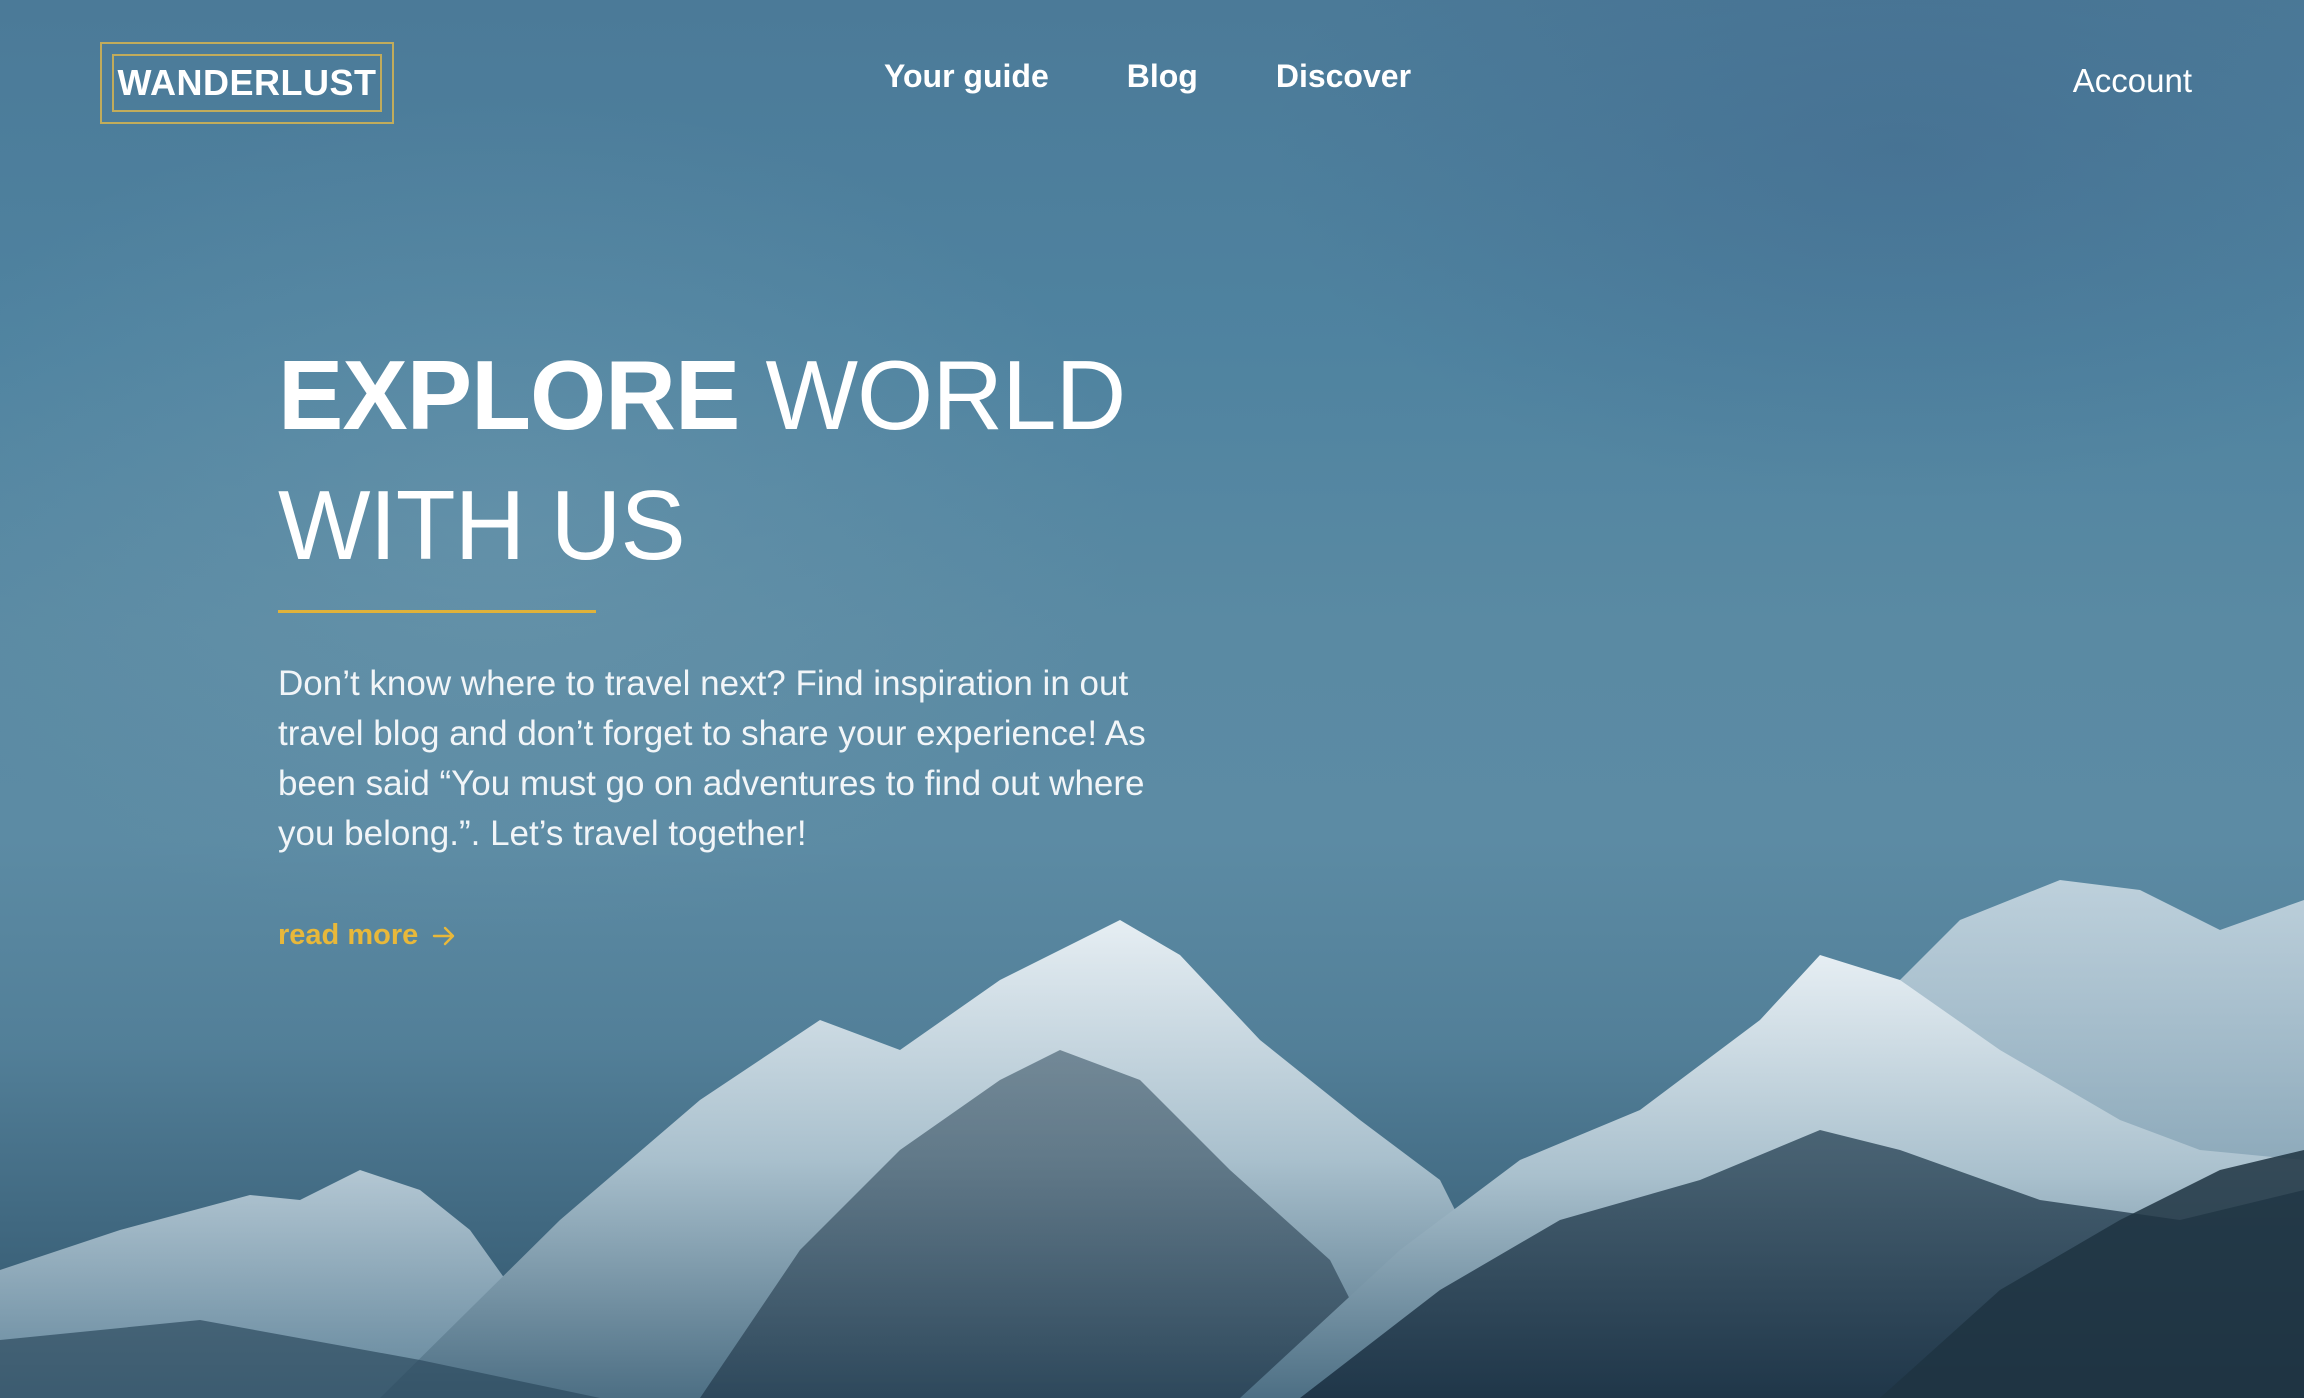  I want to click on main-nav: Your guide Blog Discover, so click(1147, 76).